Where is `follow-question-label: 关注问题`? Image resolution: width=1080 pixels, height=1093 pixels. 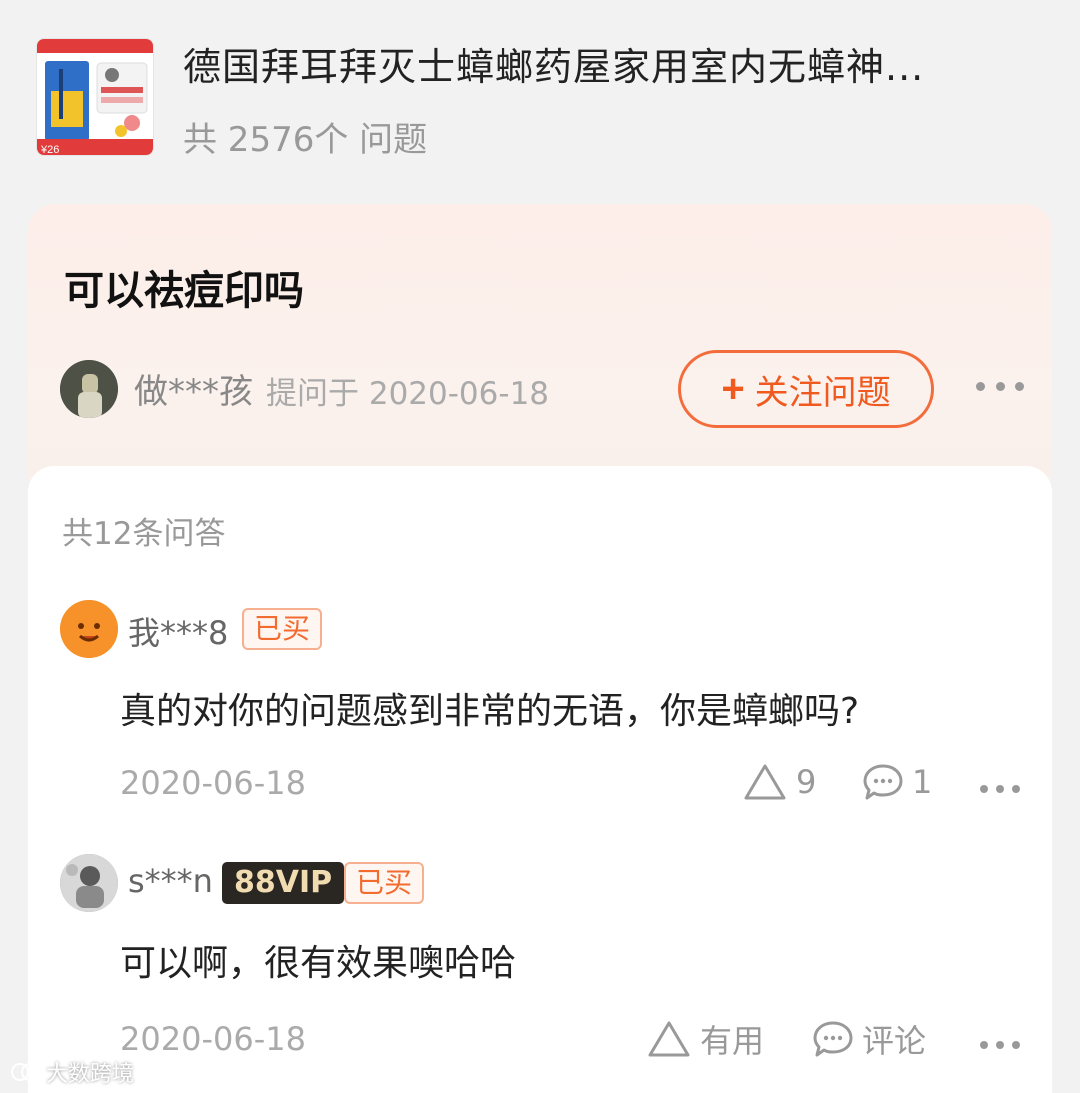
follow-question-label: 关注问题 is located at coordinates (822, 392).